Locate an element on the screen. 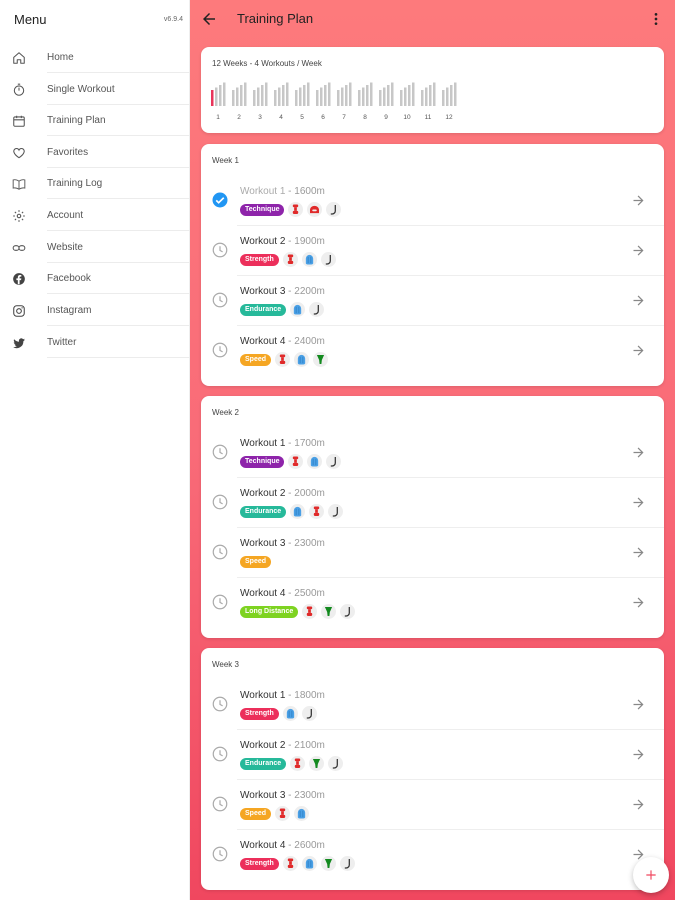 Image resolution: width=675 pixels, height=900 pixels. book-icon is located at coordinates (18, 183).